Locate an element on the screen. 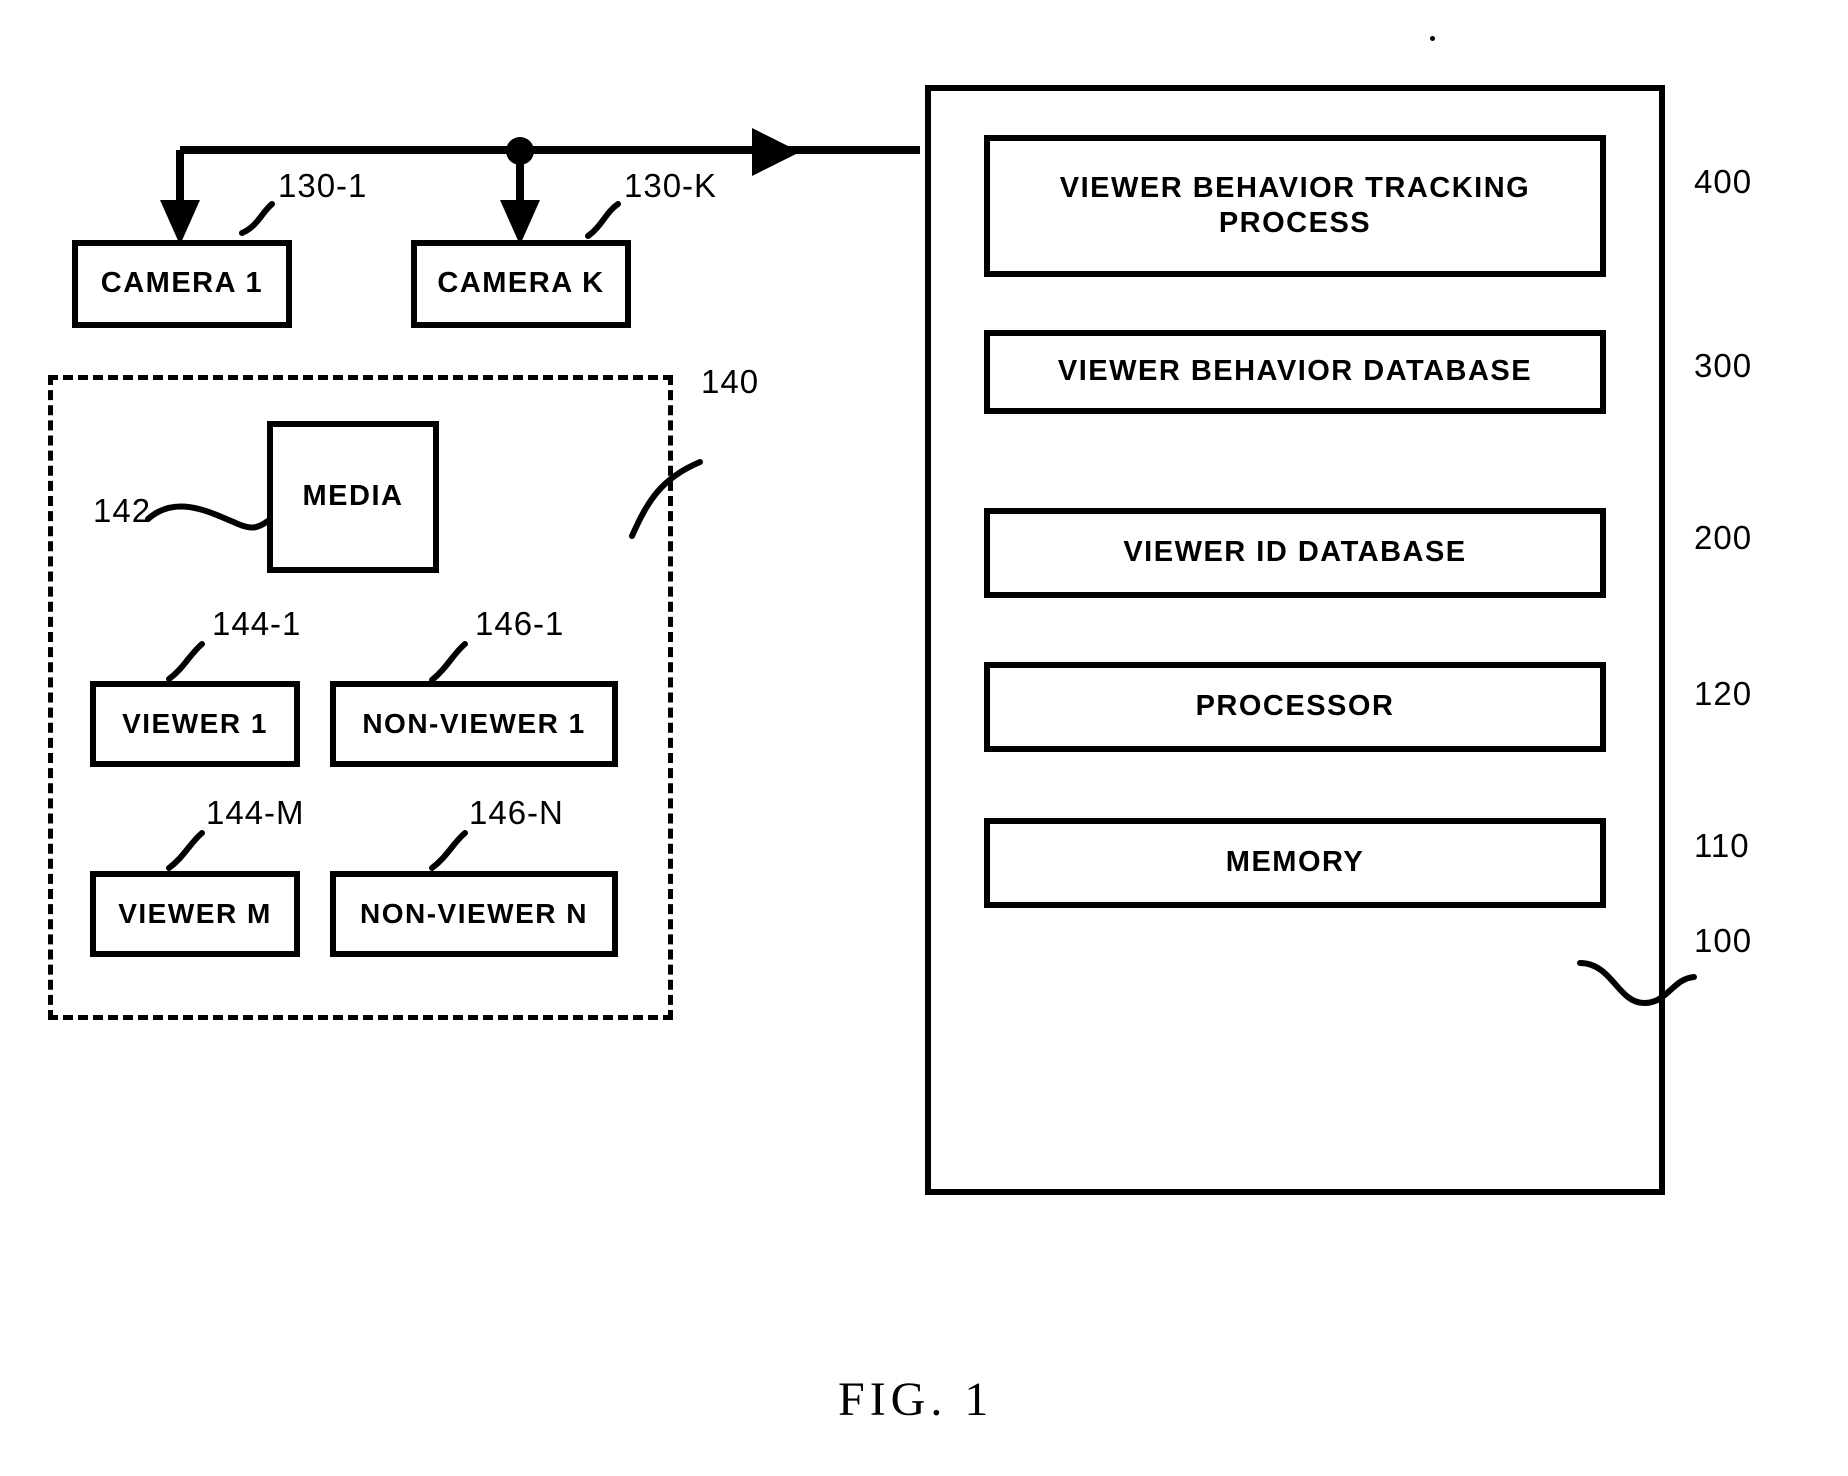 This screenshot has height=1476, width=1848. viewer-1-label: VIEWER 1 is located at coordinates (195, 723).